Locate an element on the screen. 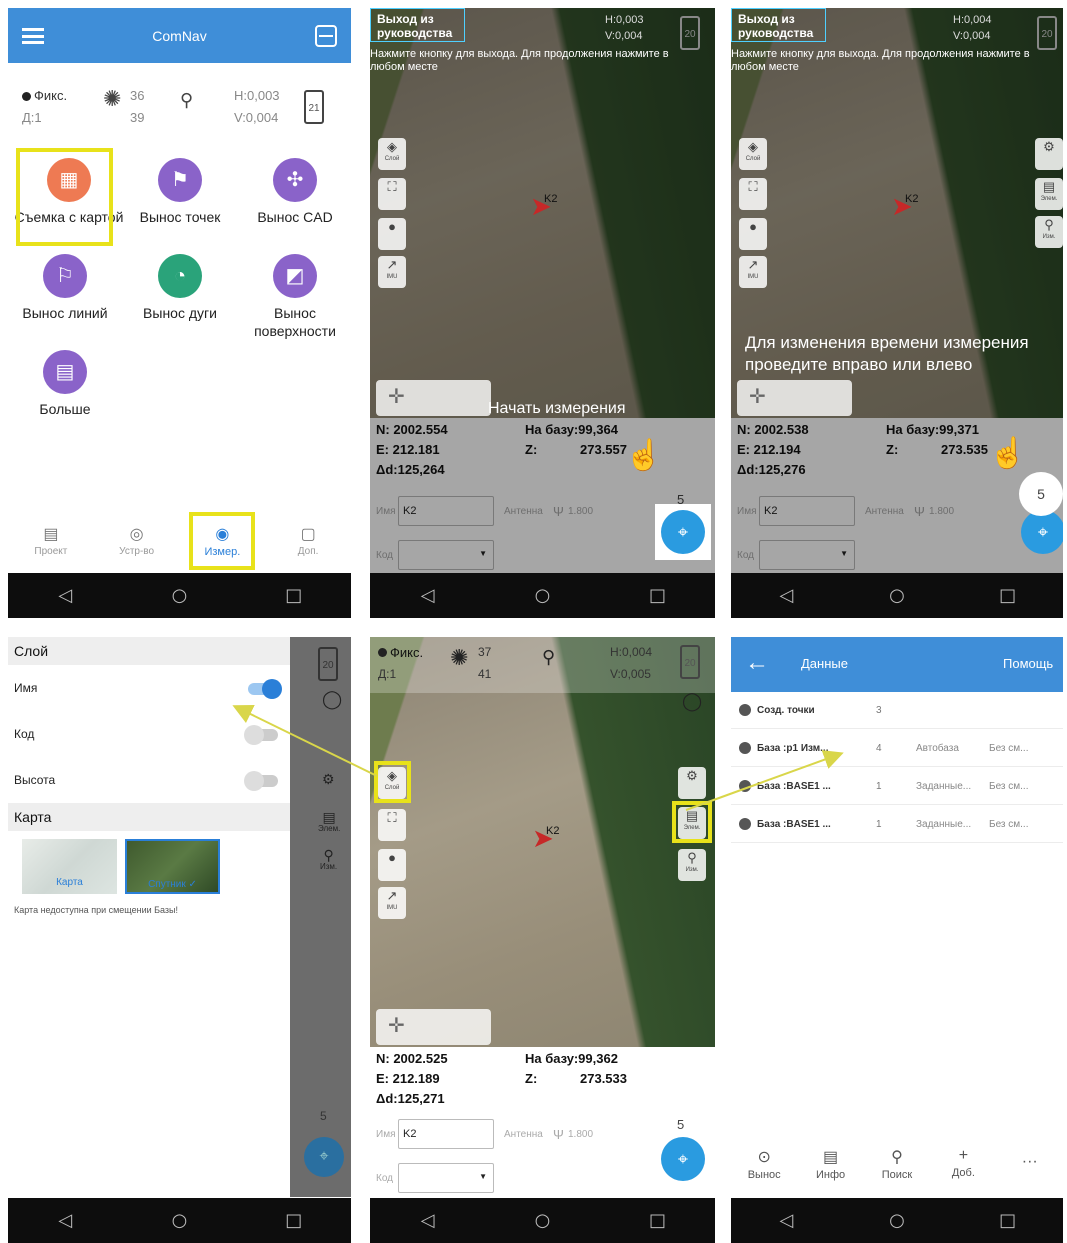 Image resolution: width=1067 pixels, height=1243 pixels. bottom-tabs: ▤ Проект ◎ Устр-во ◉ Измер. ▢ Доп. is located at coordinates (179, 540).